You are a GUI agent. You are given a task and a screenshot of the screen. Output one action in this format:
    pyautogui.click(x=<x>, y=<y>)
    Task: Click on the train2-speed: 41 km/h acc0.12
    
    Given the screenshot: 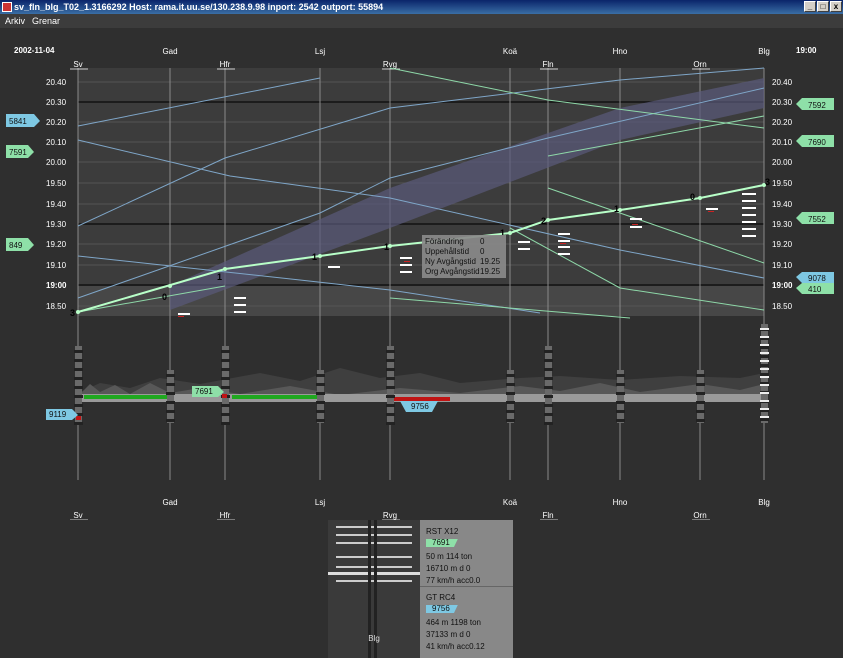 What is the action you would take?
    pyautogui.click(x=455, y=646)
    